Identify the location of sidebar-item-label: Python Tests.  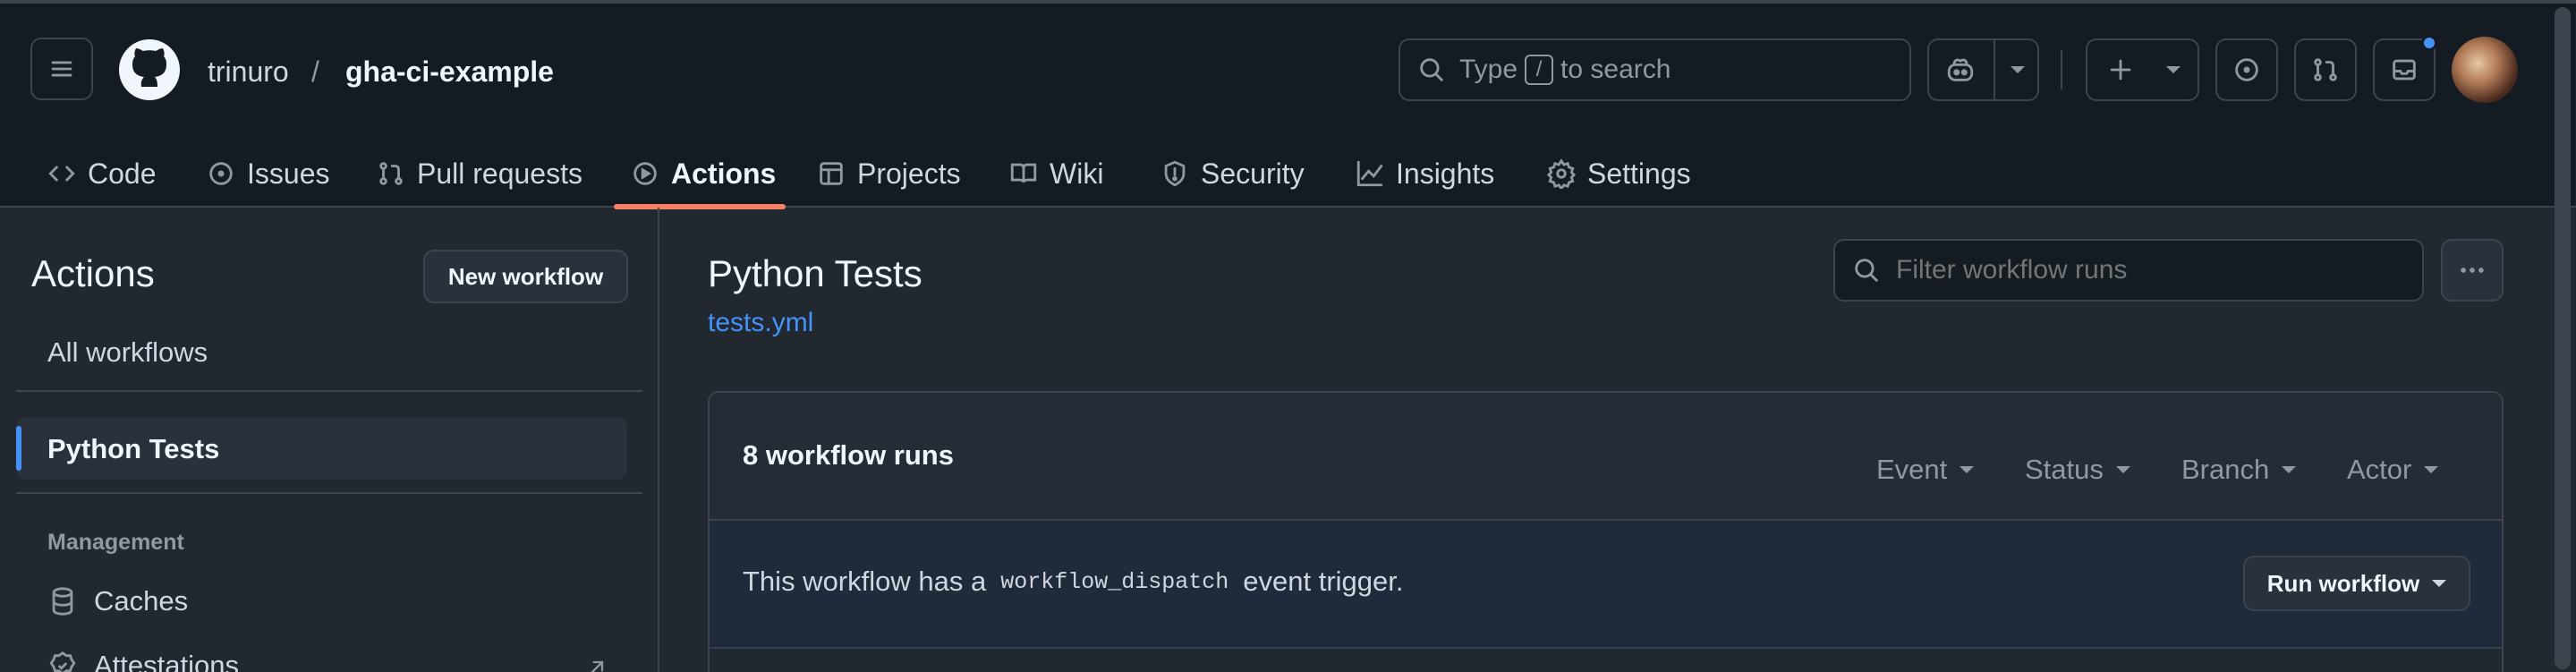
(133, 448).